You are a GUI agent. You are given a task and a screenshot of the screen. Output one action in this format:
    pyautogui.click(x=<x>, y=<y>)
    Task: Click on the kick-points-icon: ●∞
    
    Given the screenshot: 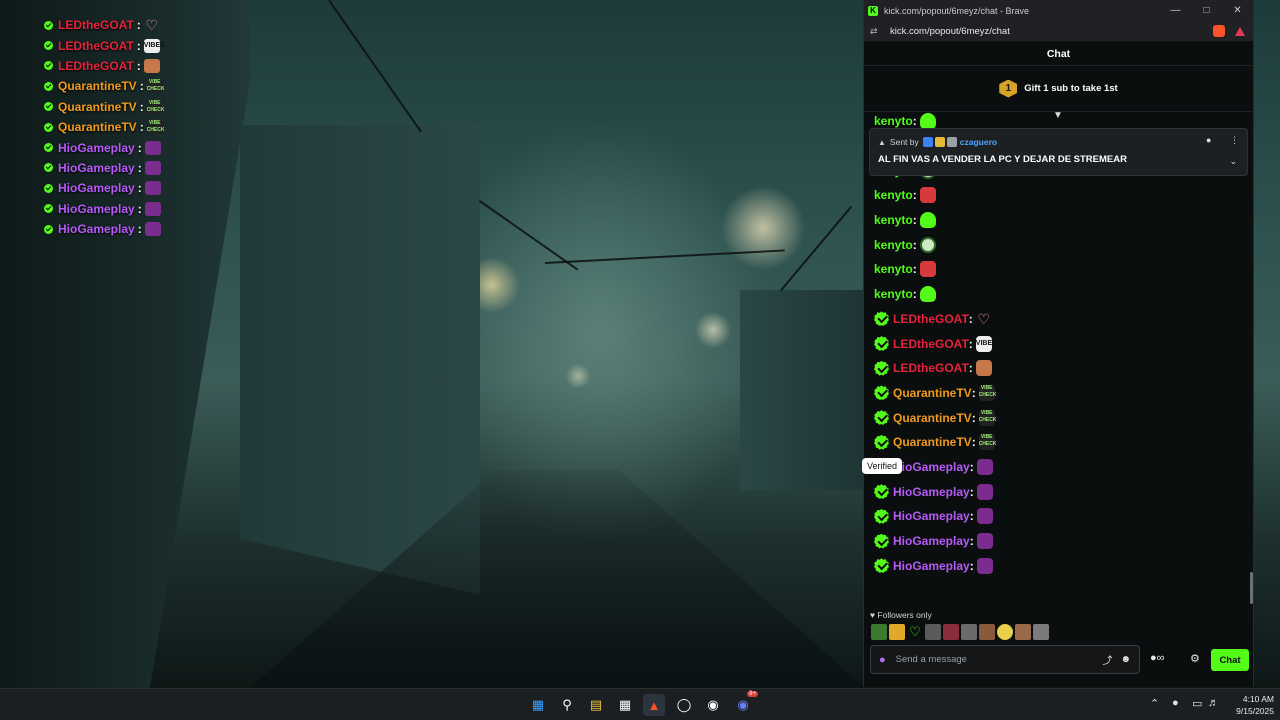 What is the action you would take?
    pyautogui.click(x=1157, y=658)
    